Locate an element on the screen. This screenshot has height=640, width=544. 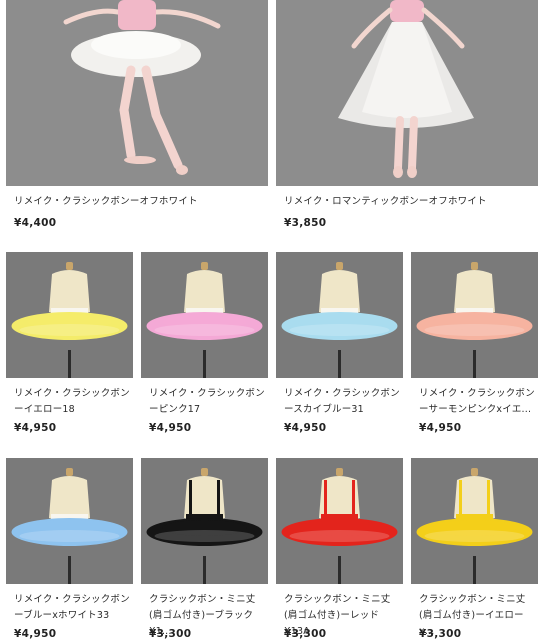
product-title: リメイク・クラシックボンースカイブルー31 is located at coordinates (342, 402).